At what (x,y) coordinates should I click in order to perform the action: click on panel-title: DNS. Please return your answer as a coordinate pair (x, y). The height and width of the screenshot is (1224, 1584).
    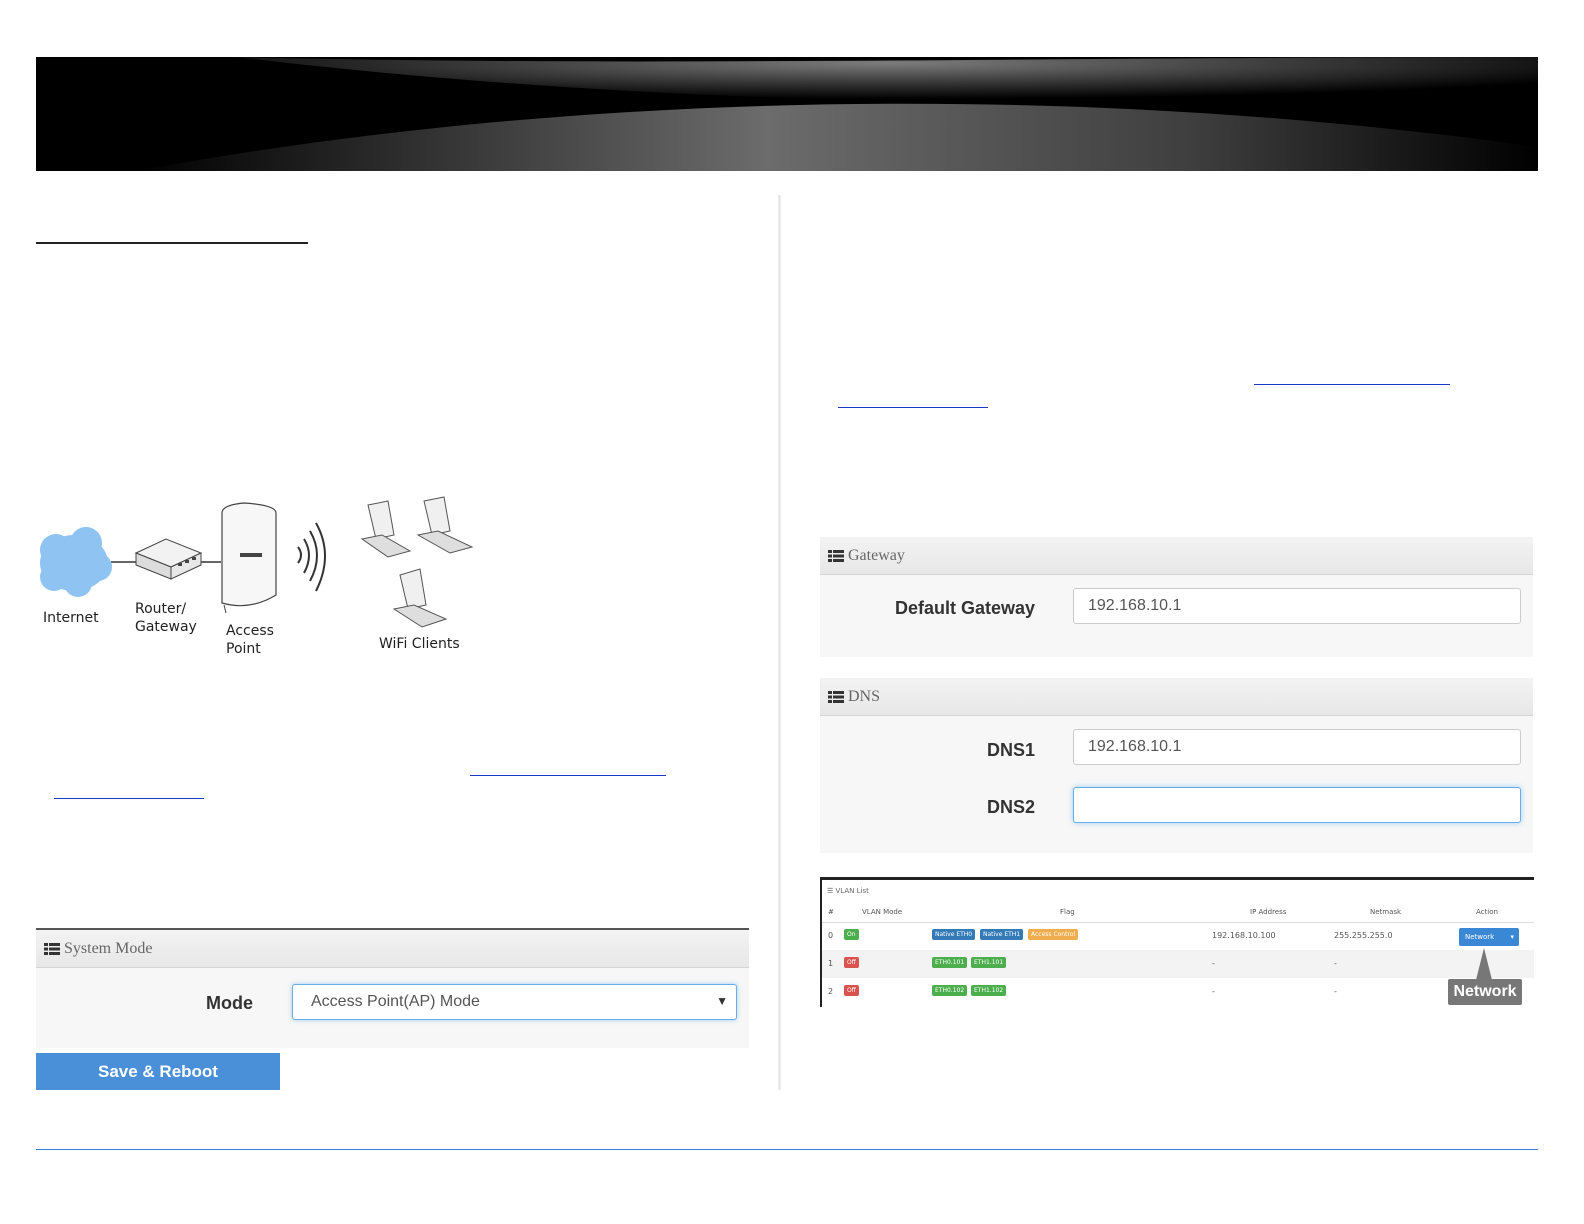
    Looking at the image, I should click on (864, 696).